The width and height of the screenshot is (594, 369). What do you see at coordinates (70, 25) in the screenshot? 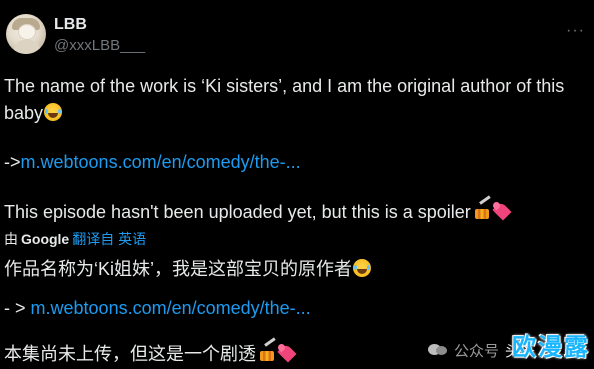
I see `display-name: LBB` at bounding box center [70, 25].